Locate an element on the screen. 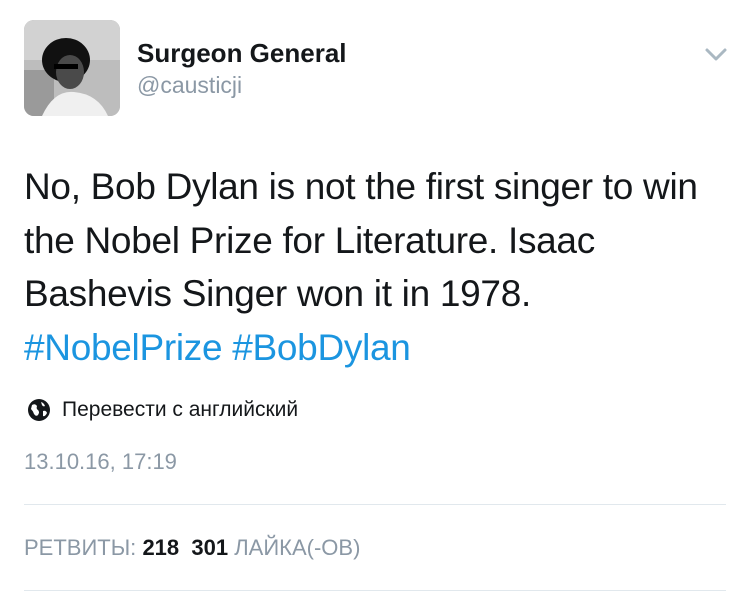 The width and height of the screenshot is (750, 592). likes-label: ЛАЙКА(-ОВ) is located at coordinates (297, 547).